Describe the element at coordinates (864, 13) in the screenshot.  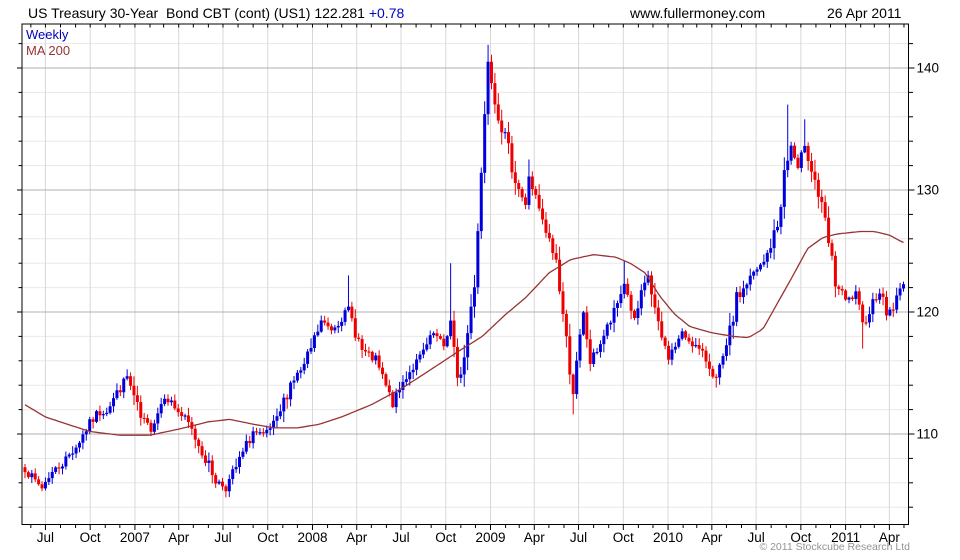
I see `date-label: 26 Apr 2011` at that location.